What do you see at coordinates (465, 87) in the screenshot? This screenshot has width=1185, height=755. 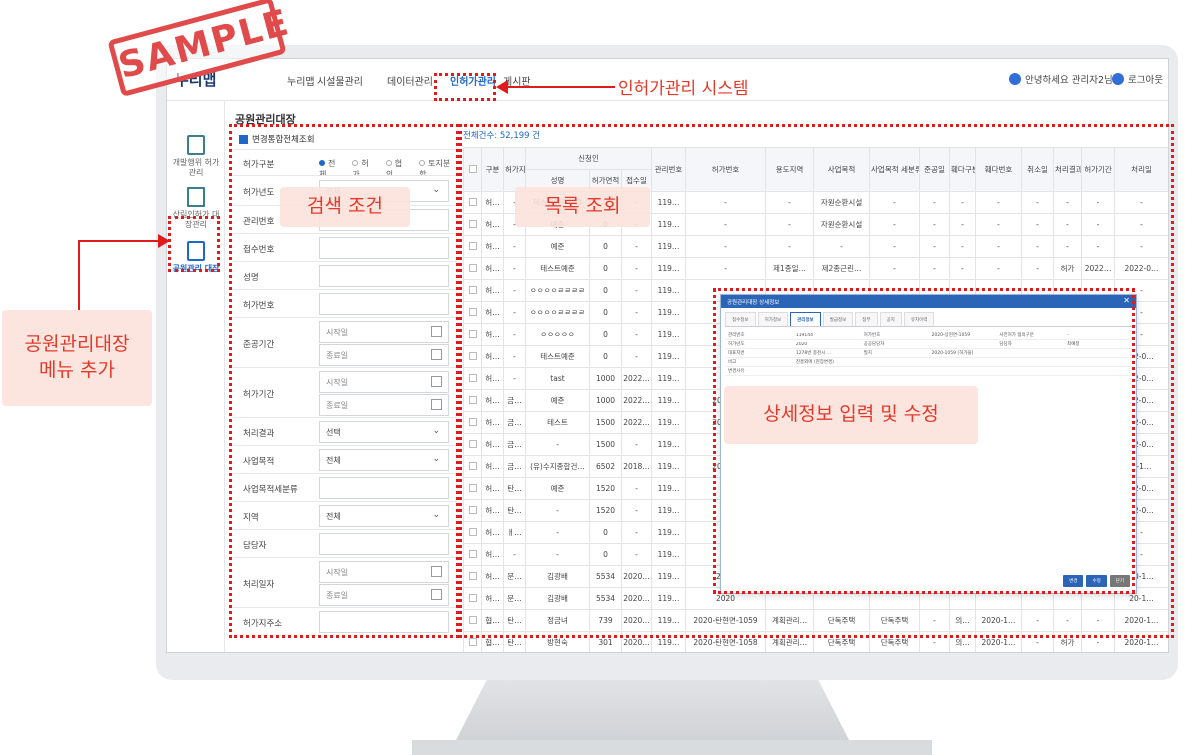 I see `highlight-permit-nav` at bounding box center [465, 87].